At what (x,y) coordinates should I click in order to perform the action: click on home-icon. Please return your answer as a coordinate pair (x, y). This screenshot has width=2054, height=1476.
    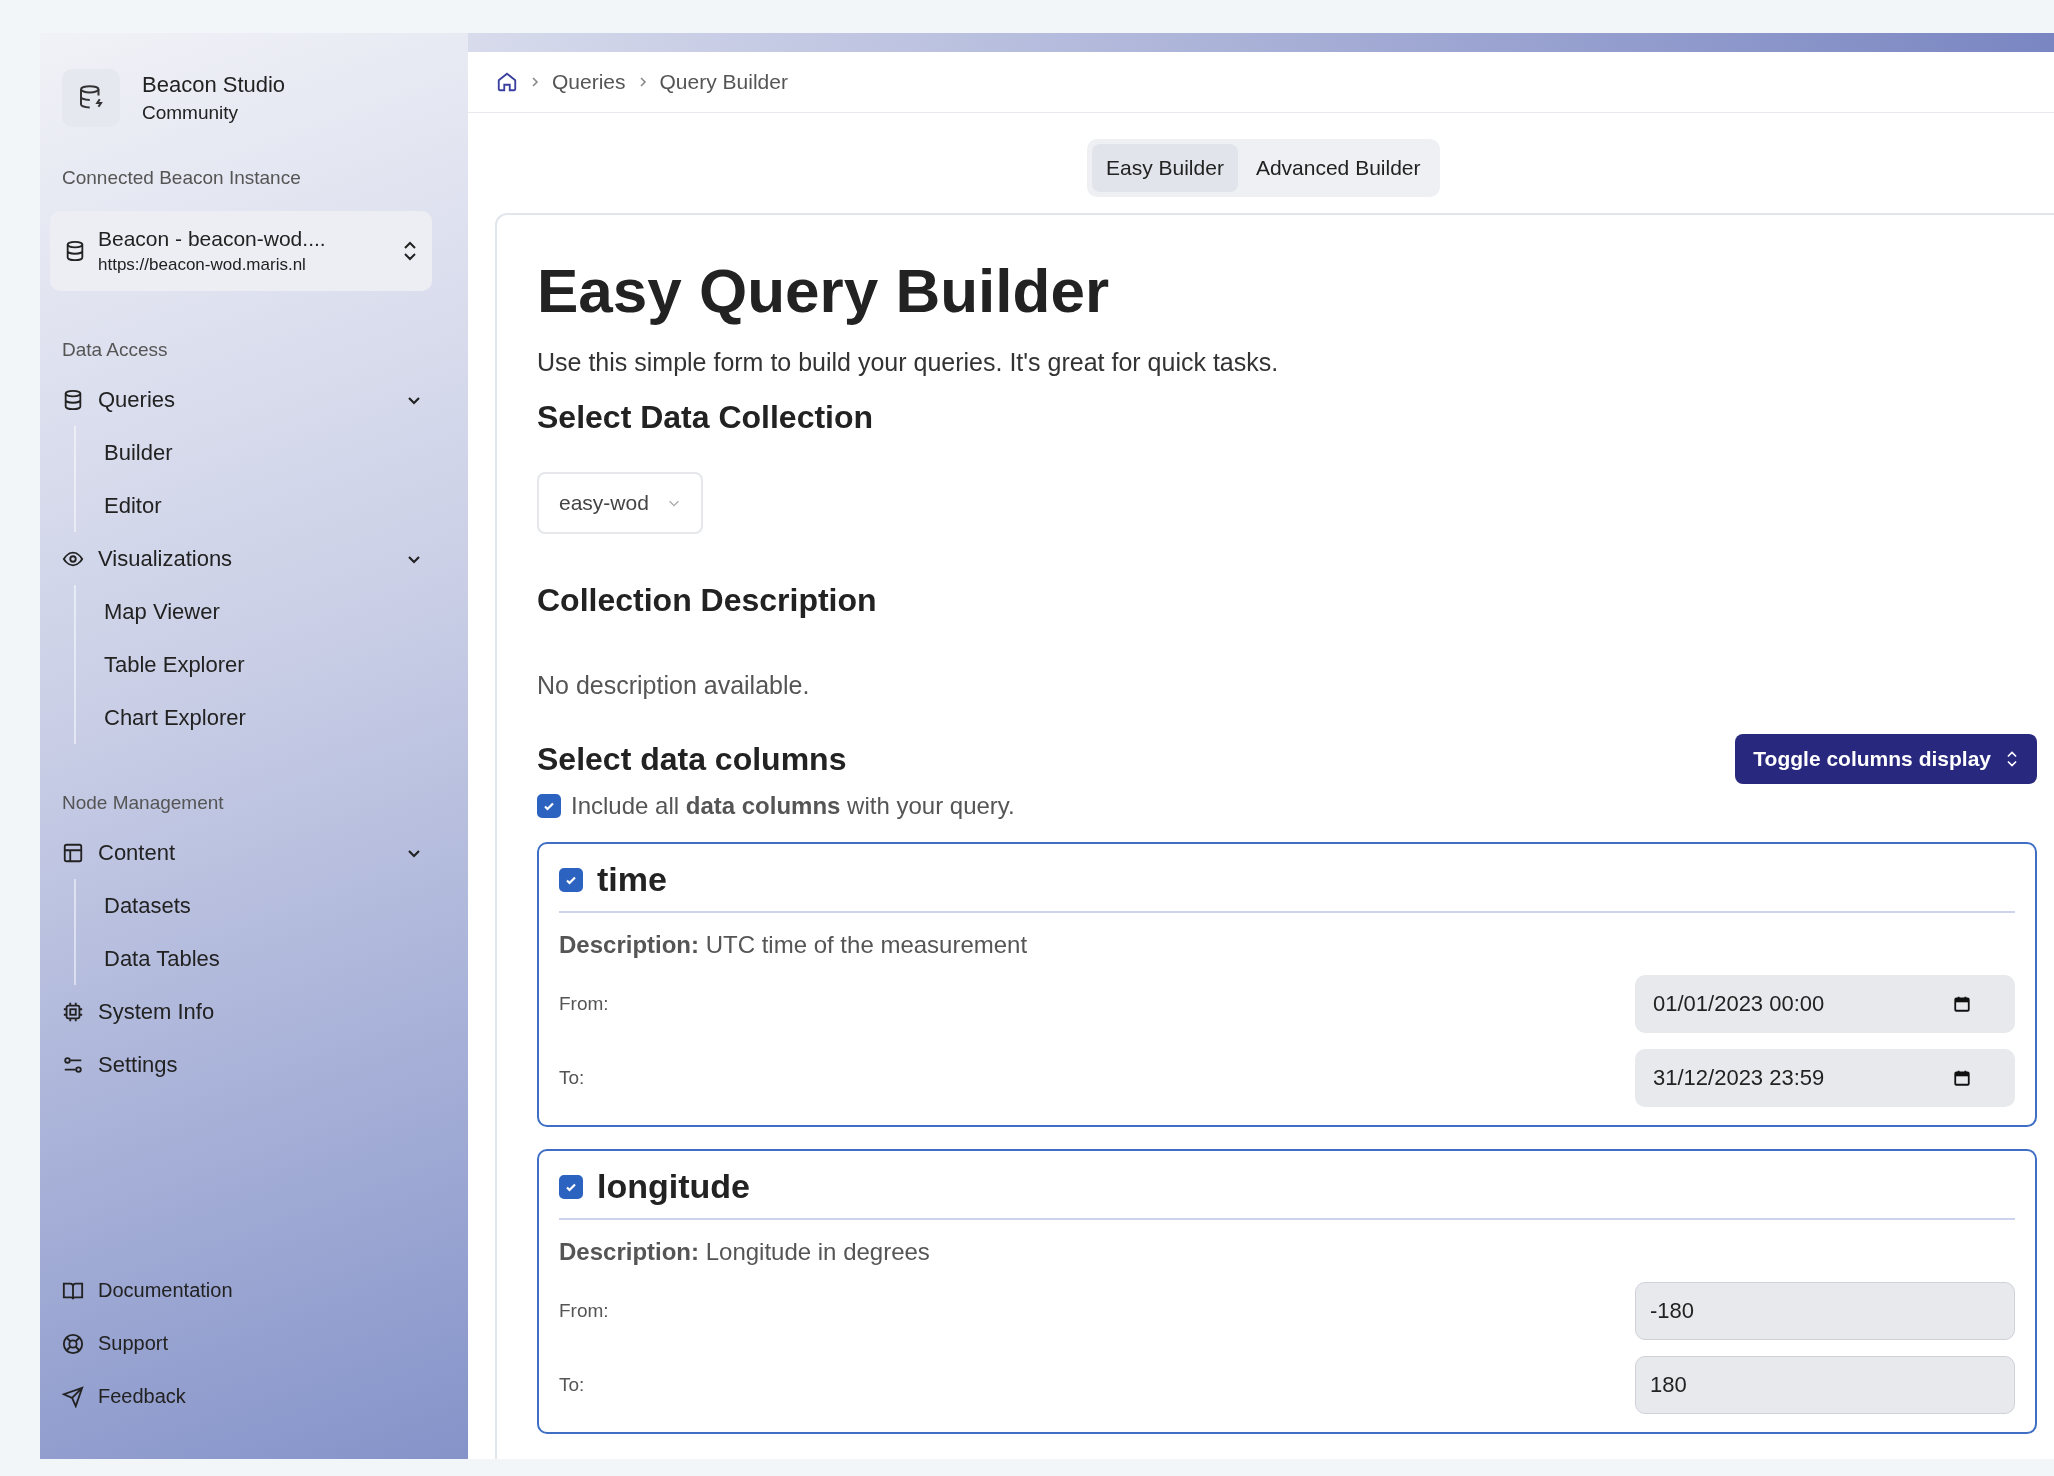
    Looking at the image, I should click on (507, 82).